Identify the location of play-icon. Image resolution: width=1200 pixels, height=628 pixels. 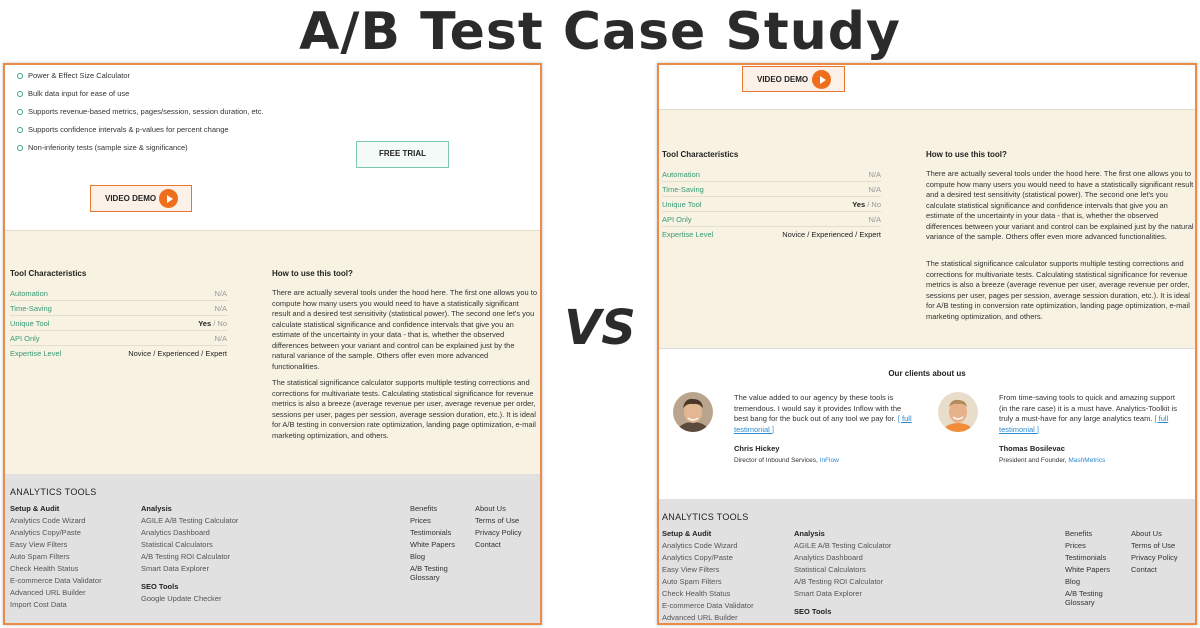
(821, 79).